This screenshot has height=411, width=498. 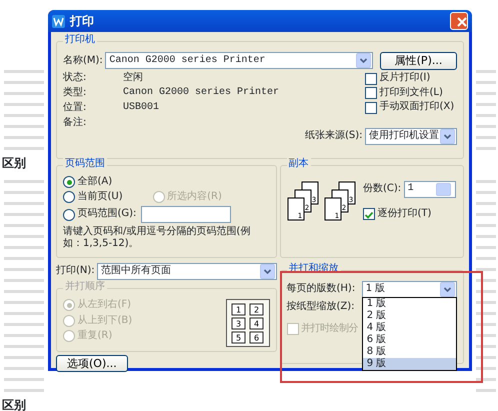 I want to click on checkbox-label: 反片打印(I), so click(x=405, y=78).